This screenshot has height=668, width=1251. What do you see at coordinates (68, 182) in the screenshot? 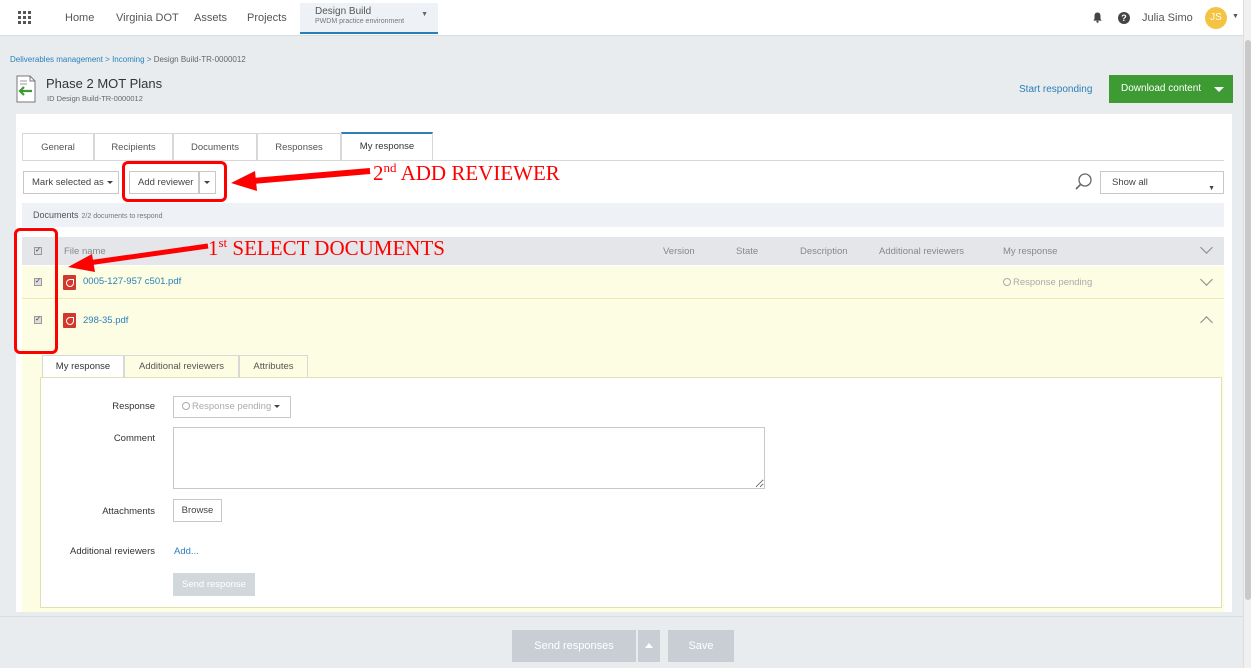
I see `mark-selected-label: Mark selected as` at bounding box center [68, 182].